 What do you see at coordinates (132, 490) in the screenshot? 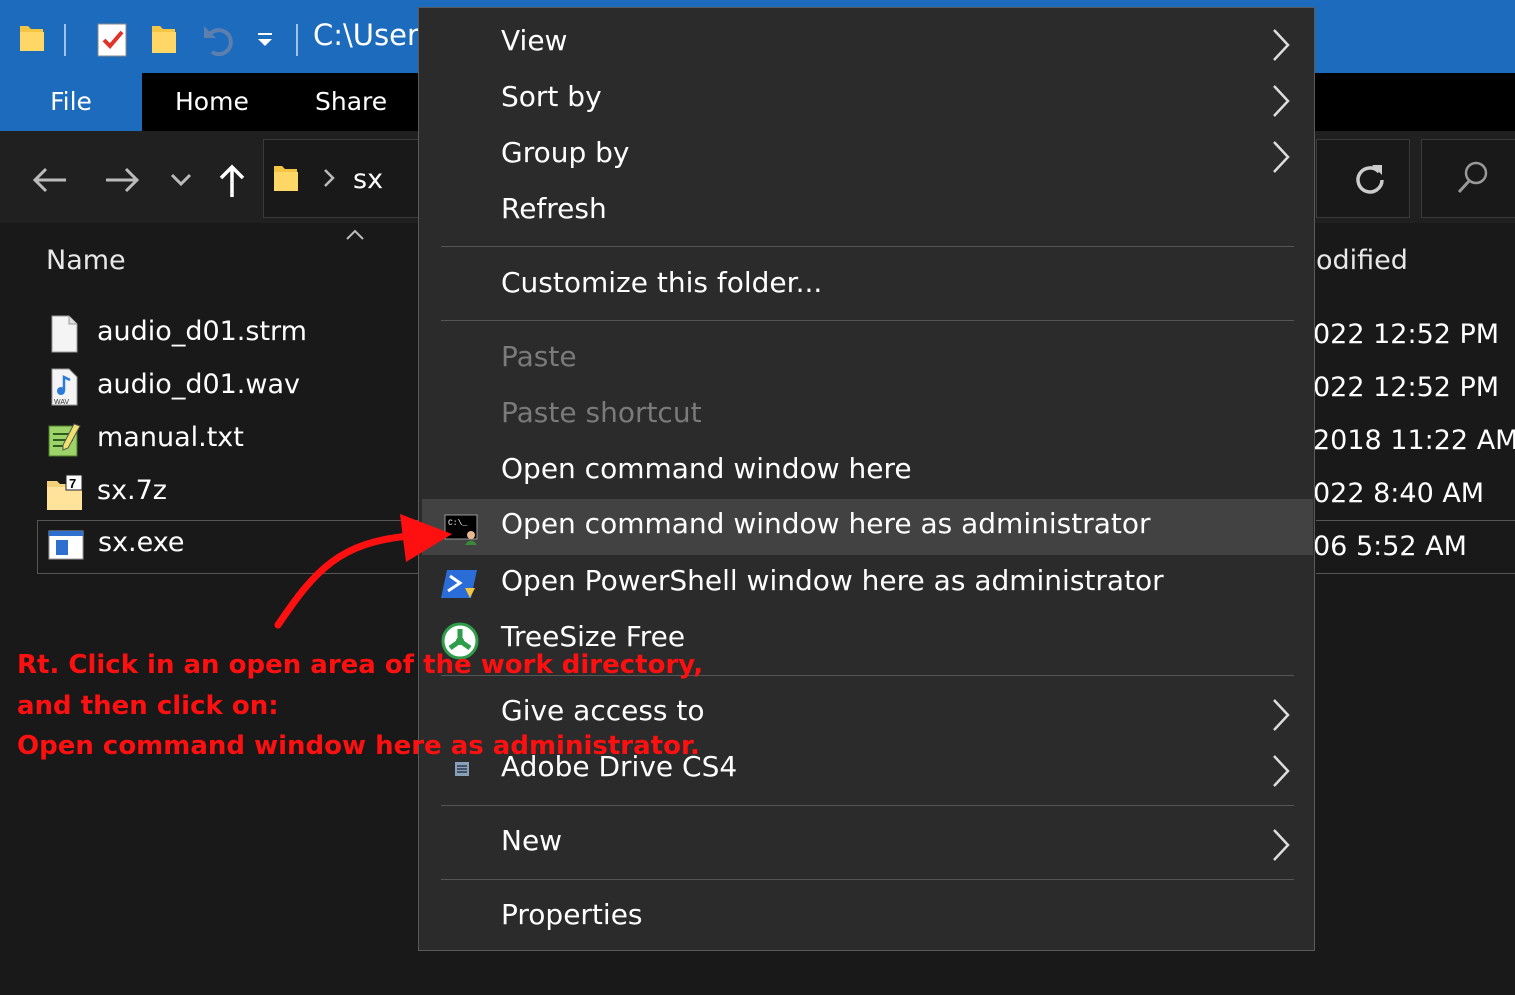
I see `file-name: sx.7z` at bounding box center [132, 490].